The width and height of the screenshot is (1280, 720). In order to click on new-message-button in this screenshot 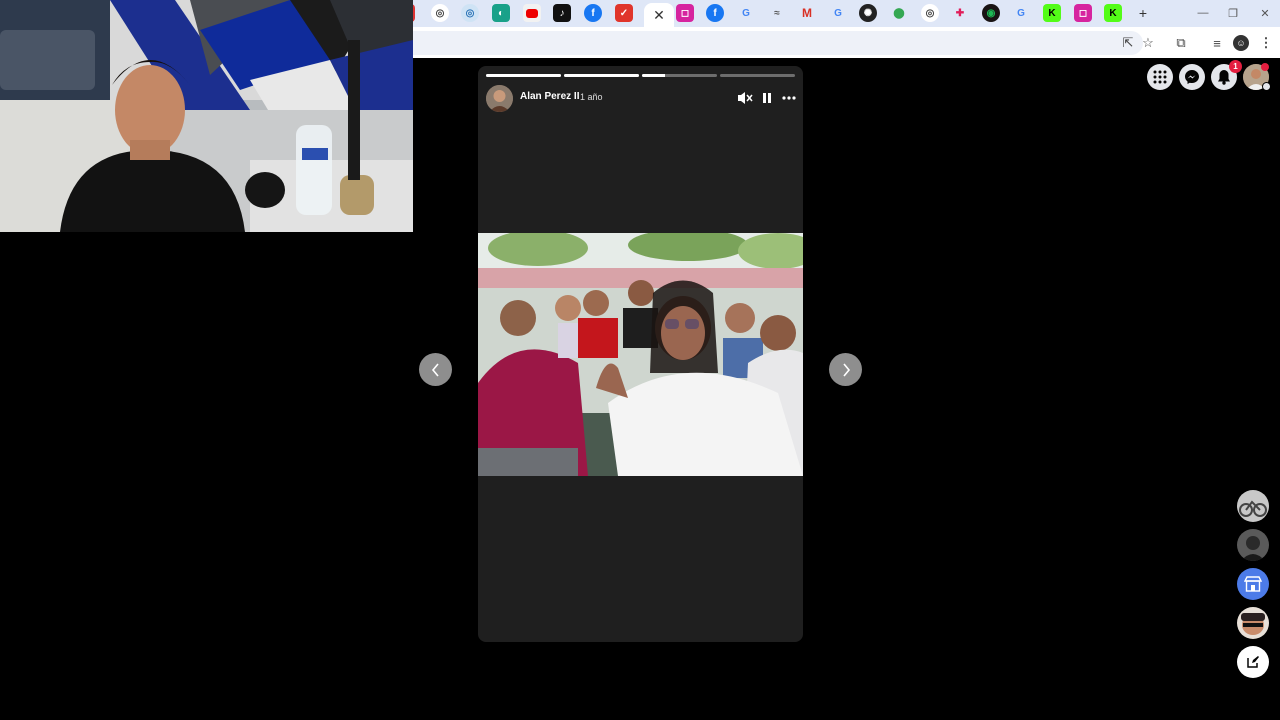, I will do `click(1253, 662)`.